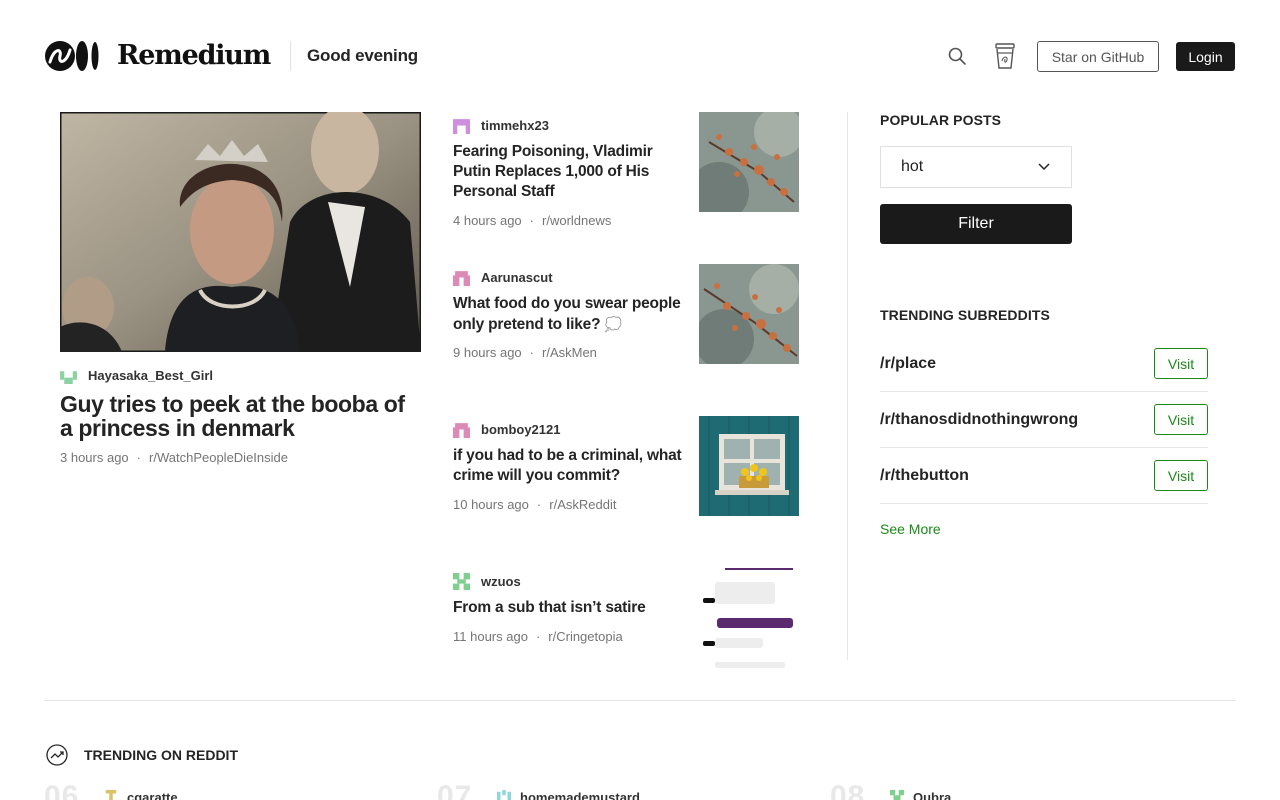  I want to click on post-time: 3 hours ago, so click(94, 457).